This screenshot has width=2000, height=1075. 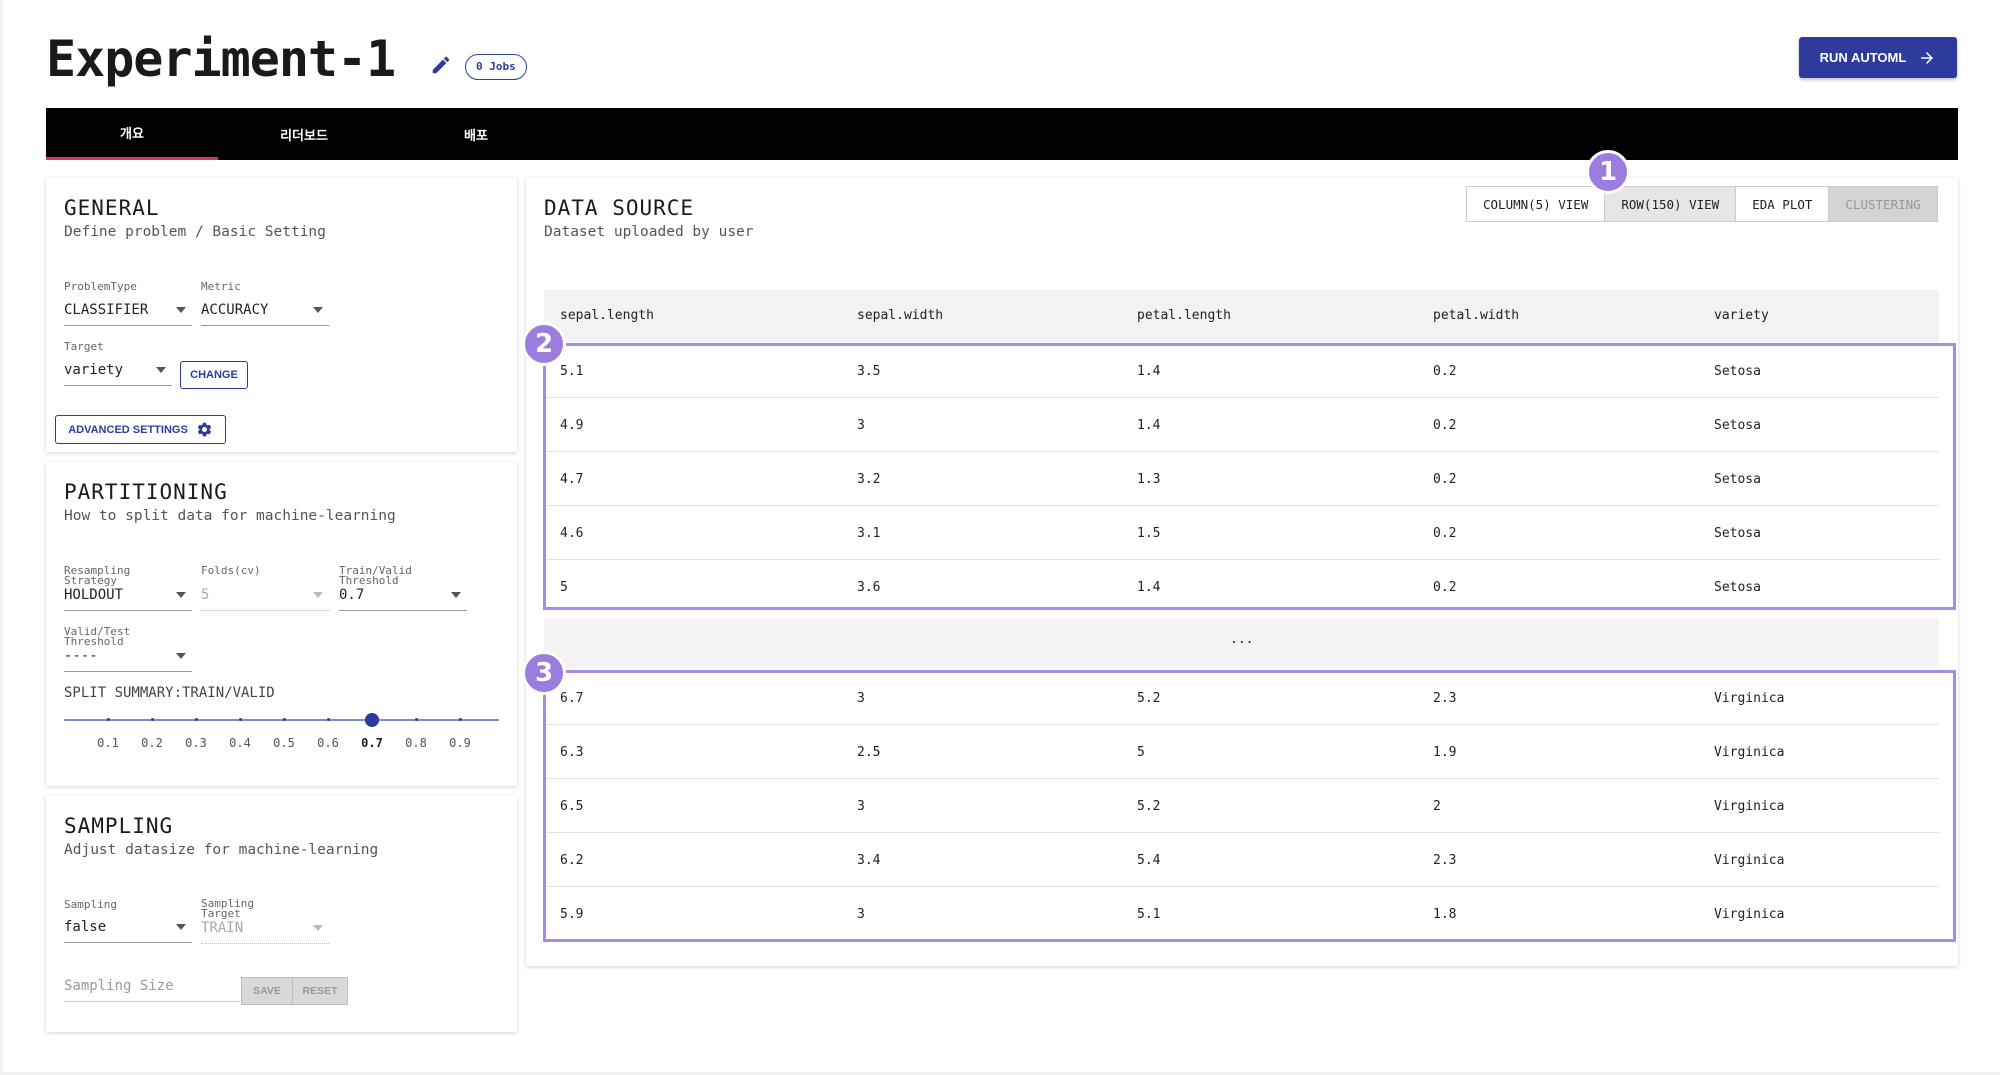 What do you see at coordinates (221, 850) in the screenshot?
I see `sampling-subtitle: Adjust datasize for machine-learning` at bounding box center [221, 850].